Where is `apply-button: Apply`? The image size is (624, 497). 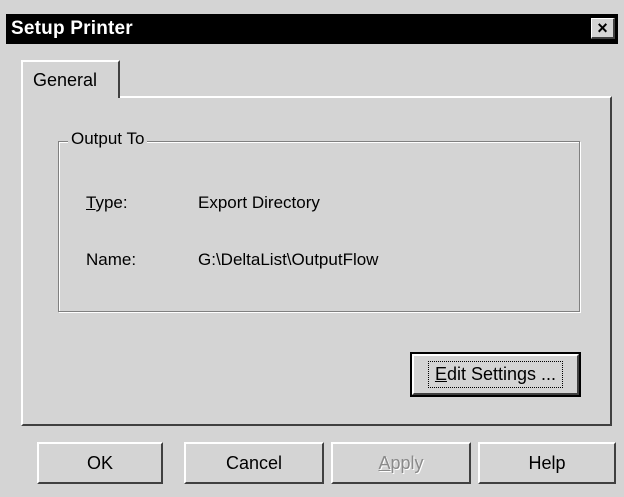
apply-button: Apply is located at coordinates (401, 463).